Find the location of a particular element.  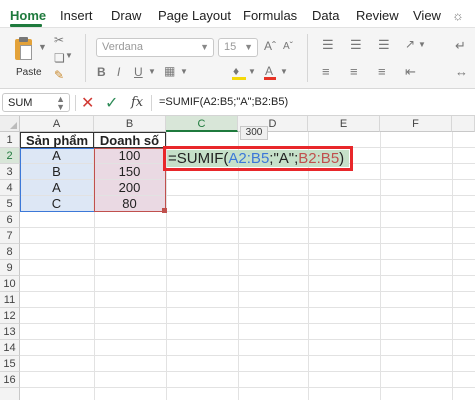

increase-font-size-icon: Aˆ is located at coordinates (270, 46).